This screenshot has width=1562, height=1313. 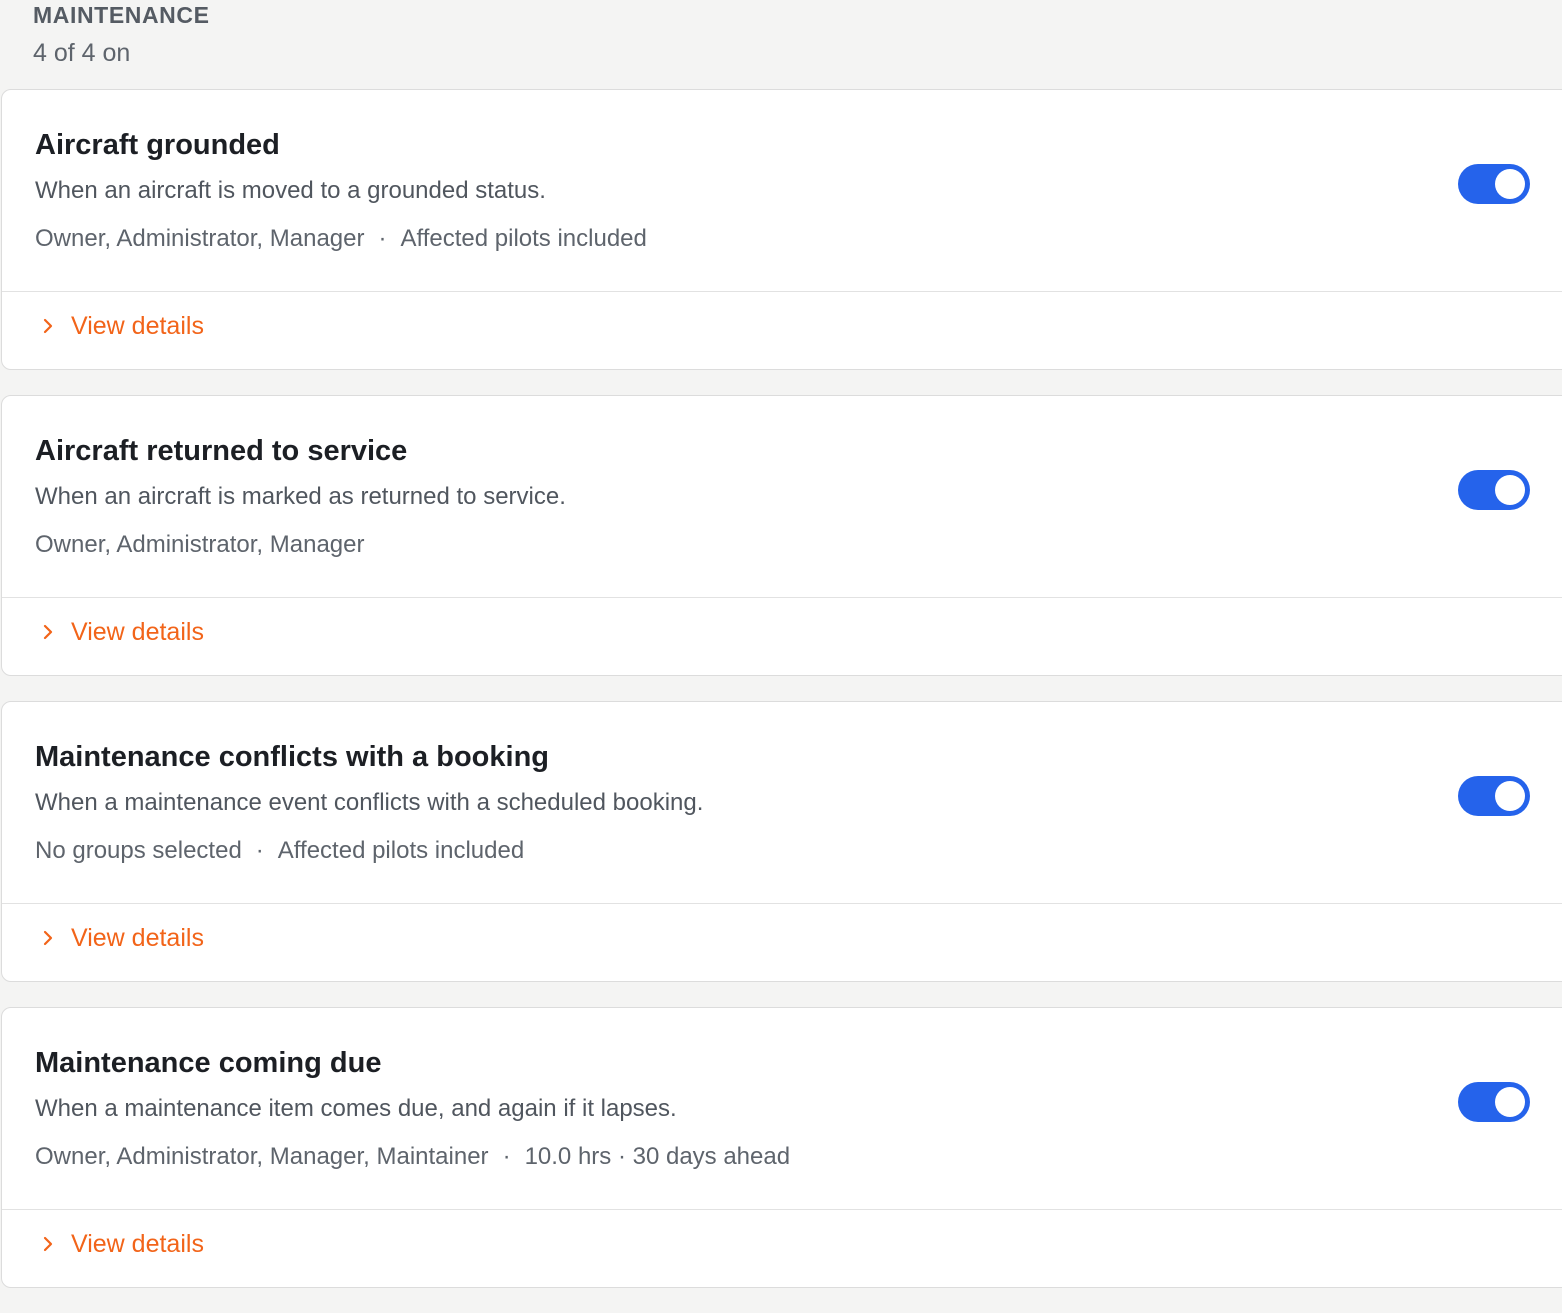 What do you see at coordinates (221, 451) in the screenshot?
I see `card-title: Aircraft returned to service` at bounding box center [221, 451].